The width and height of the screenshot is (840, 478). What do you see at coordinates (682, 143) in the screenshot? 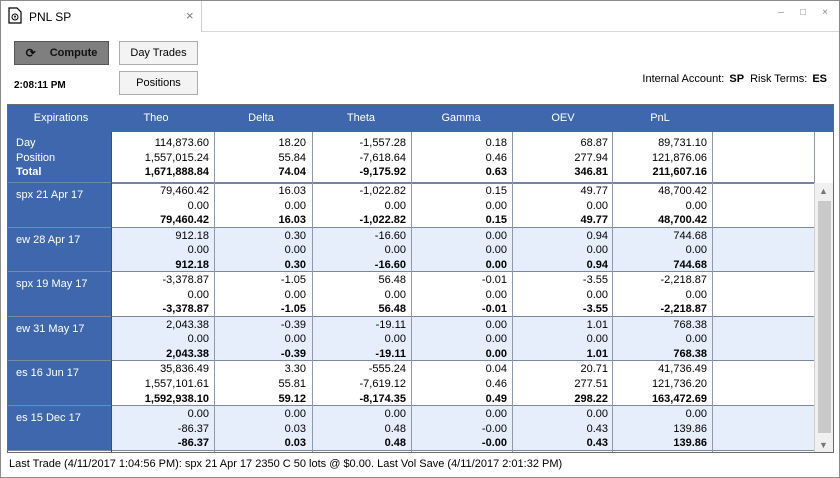
I see `summary-cell: 89,731.10` at bounding box center [682, 143].